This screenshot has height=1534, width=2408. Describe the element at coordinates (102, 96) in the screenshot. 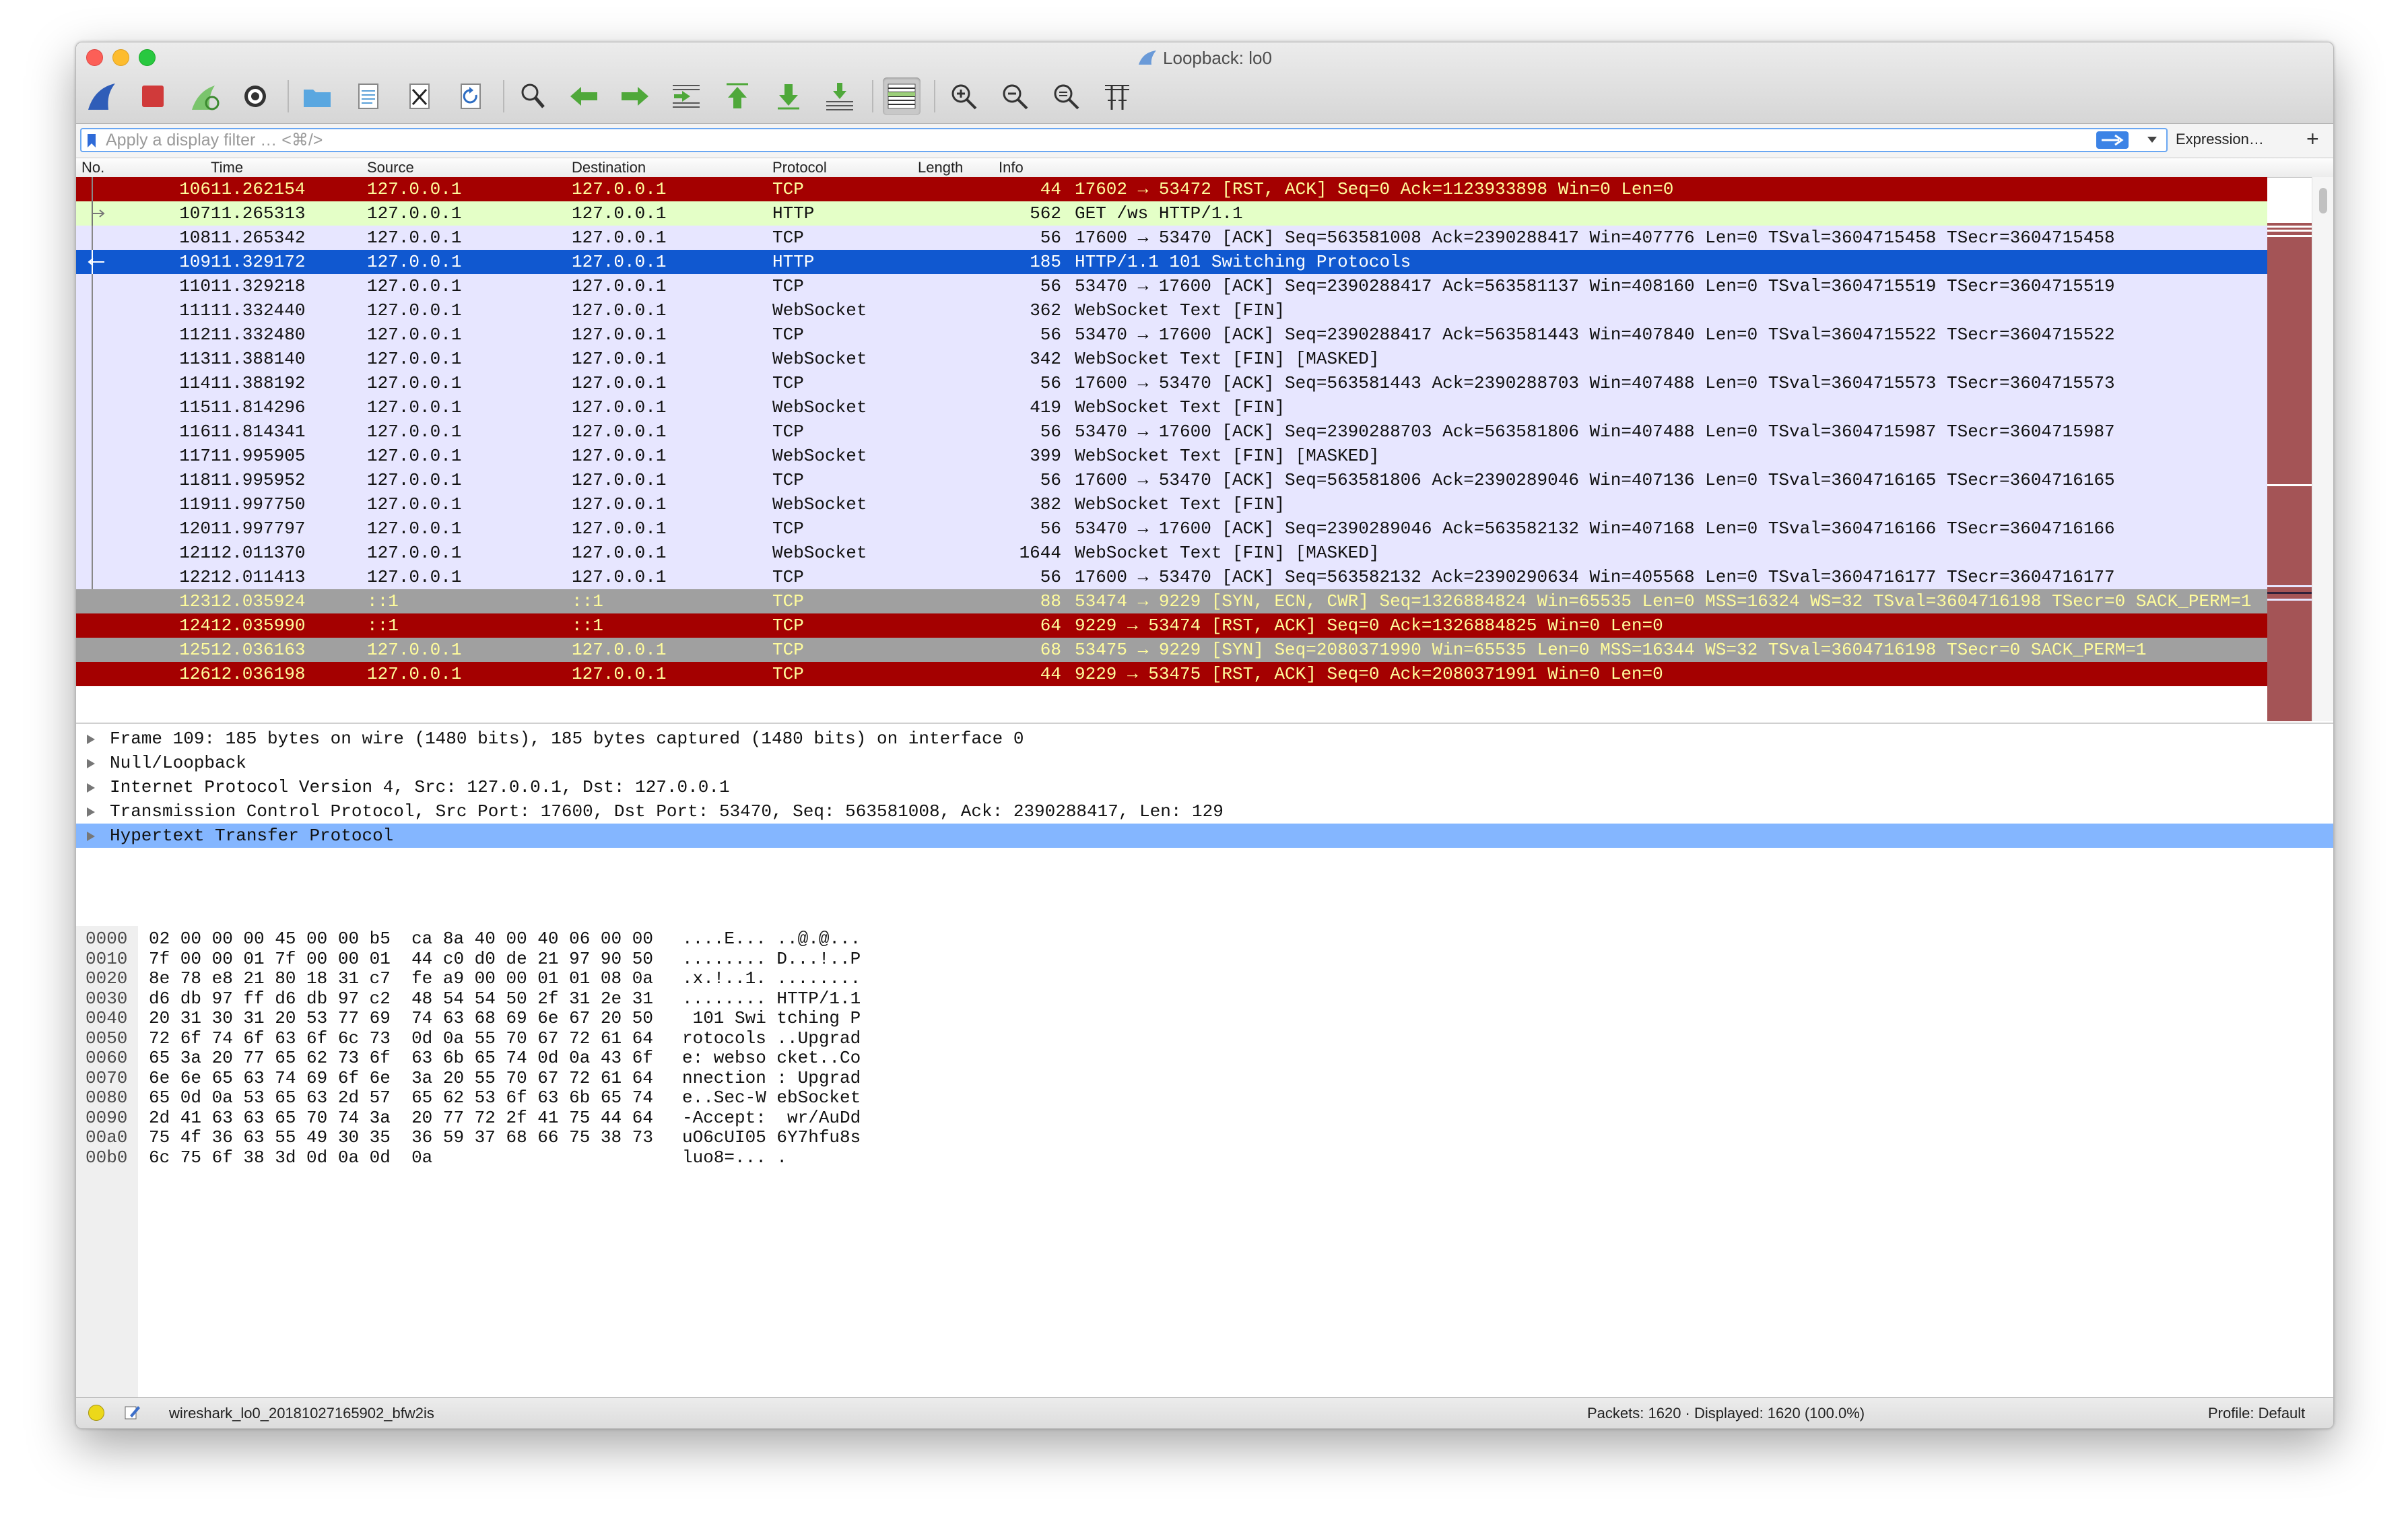

I see `shark-fin-icon` at that location.